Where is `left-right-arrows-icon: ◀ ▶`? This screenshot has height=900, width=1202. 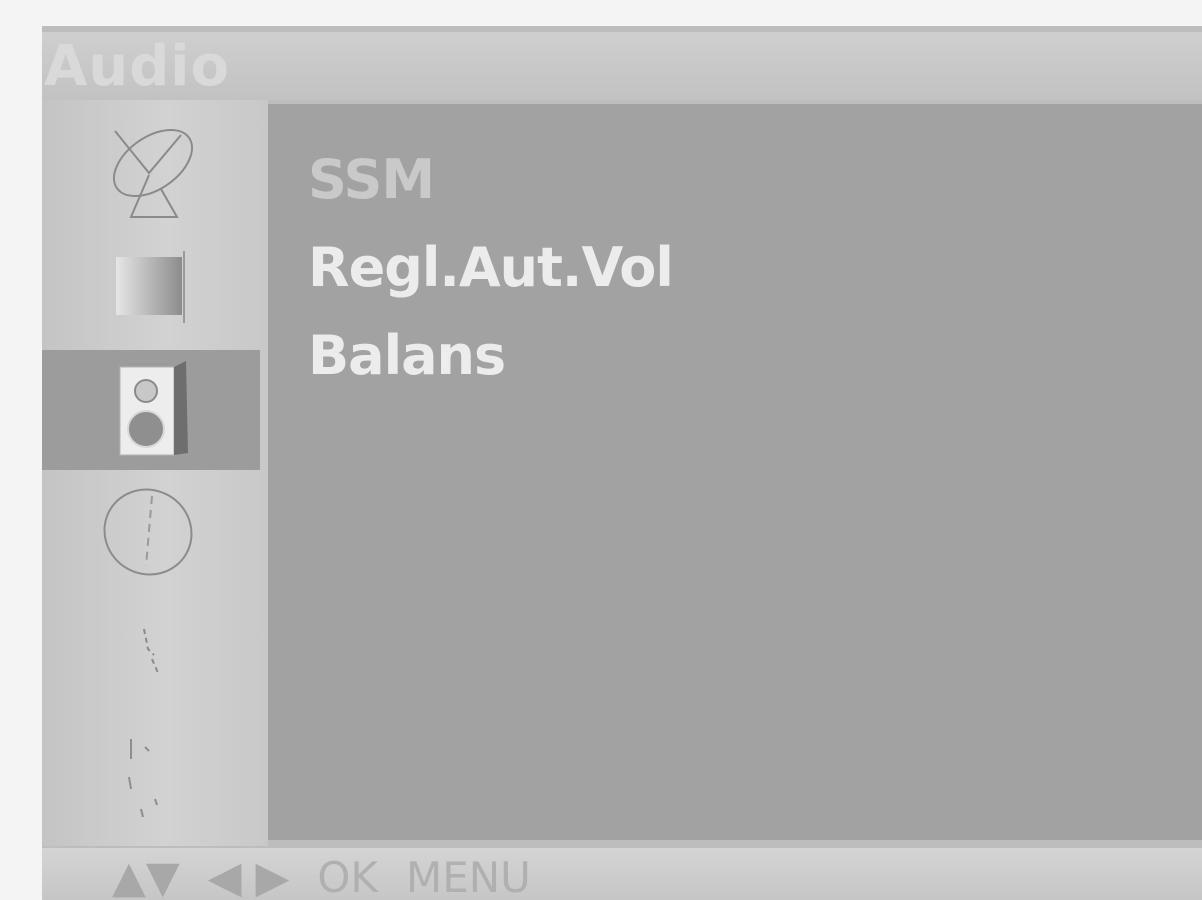 left-right-arrows-icon: ◀ ▶ is located at coordinates (248, 876).